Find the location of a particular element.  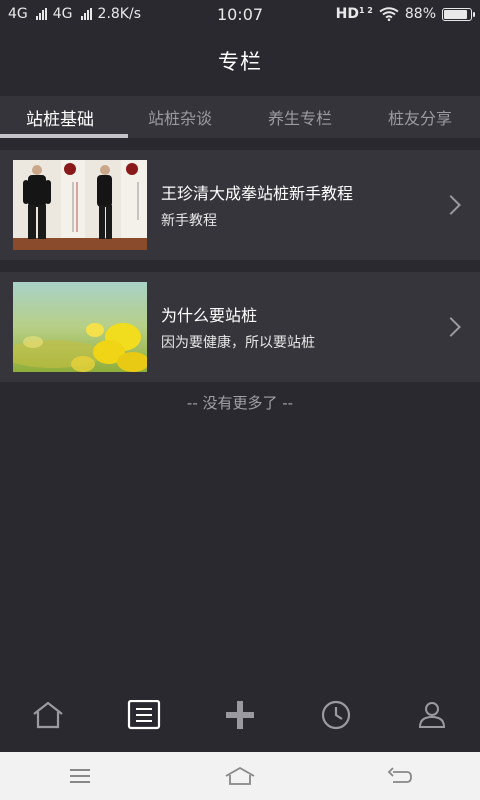

page-title: 专栏 is located at coordinates (240, 62).